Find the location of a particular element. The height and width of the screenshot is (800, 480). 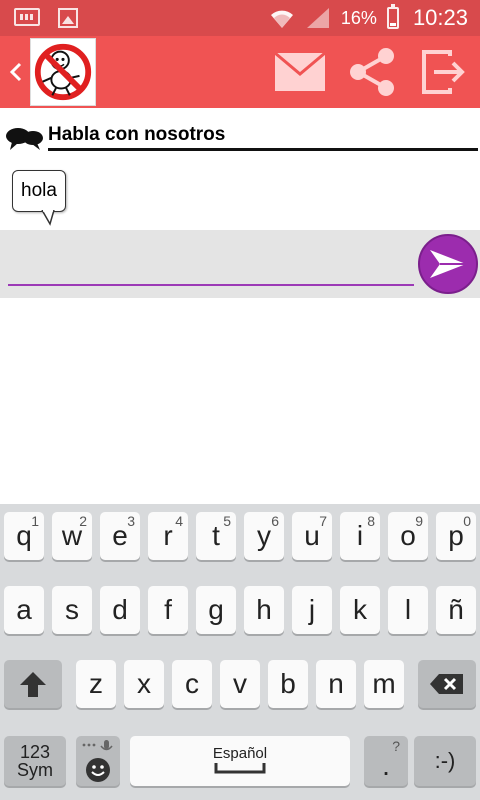

clock: 10:23 is located at coordinates (440, 17).